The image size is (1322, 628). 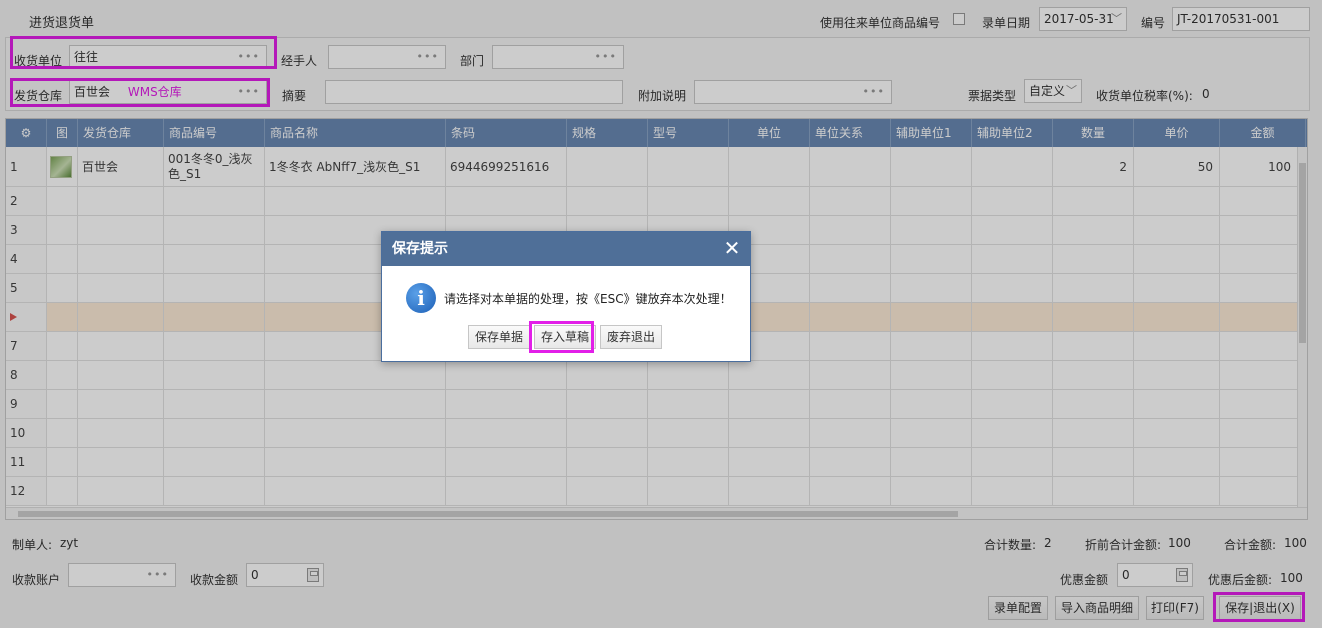 I want to click on info-icon: i, so click(x=421, y=298).